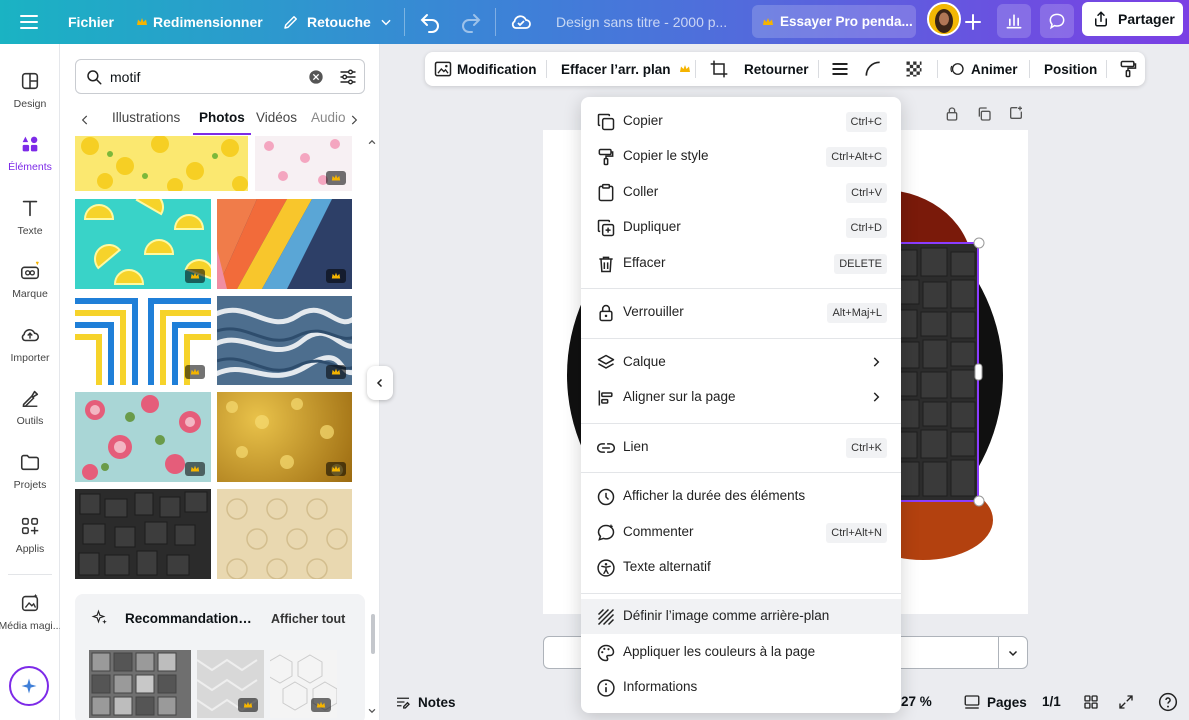 This screenshot has width=1189, height=720. What do you see at coordinates (873, 69) in the screenshot?
I see `corner-rounding-icon` at bounding box center [873, 69].